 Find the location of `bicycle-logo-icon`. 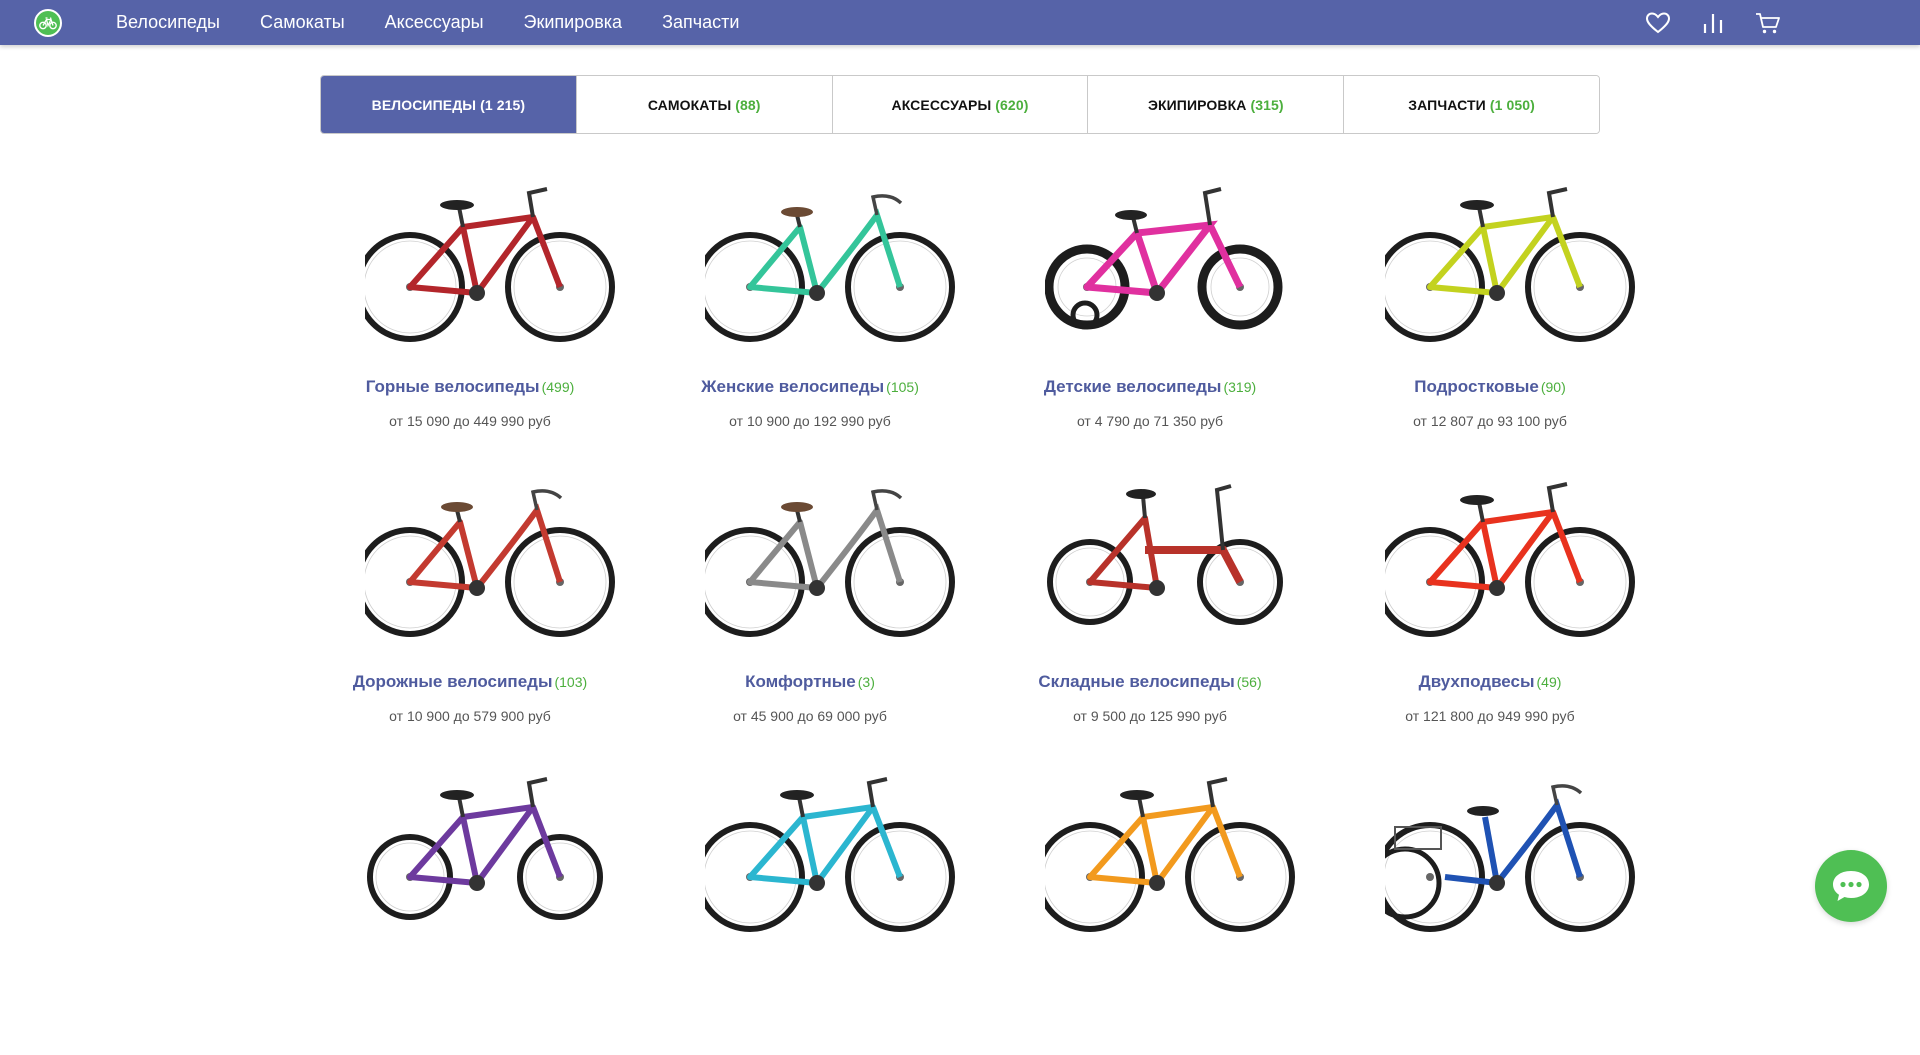

bicycle-logo-icon is located at coordinates (48, 23).